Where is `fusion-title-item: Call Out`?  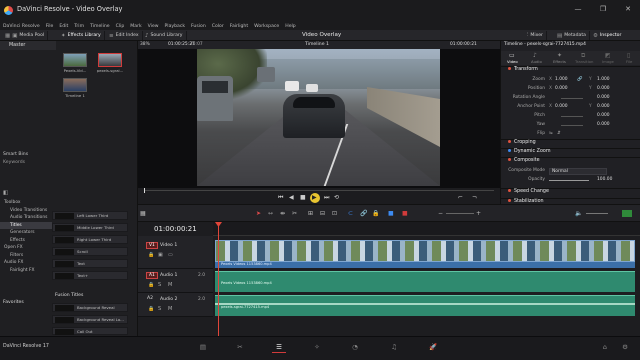 fusion-title-item: Call Out is located at coordinates (90, 331).